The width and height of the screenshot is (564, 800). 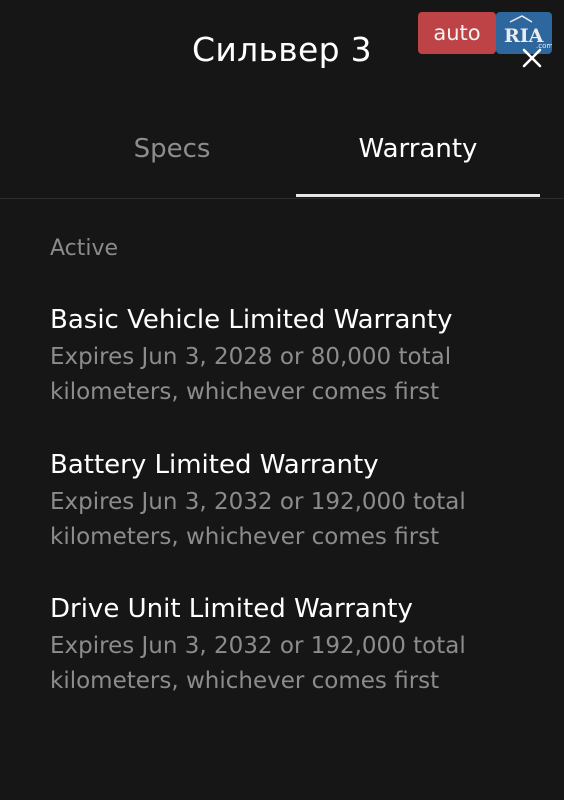 What do you see at coordinates (214, 465) in the screenshot?
I see `warranty-title: Battery Limited Warranty` at bounding box center [214, 465].